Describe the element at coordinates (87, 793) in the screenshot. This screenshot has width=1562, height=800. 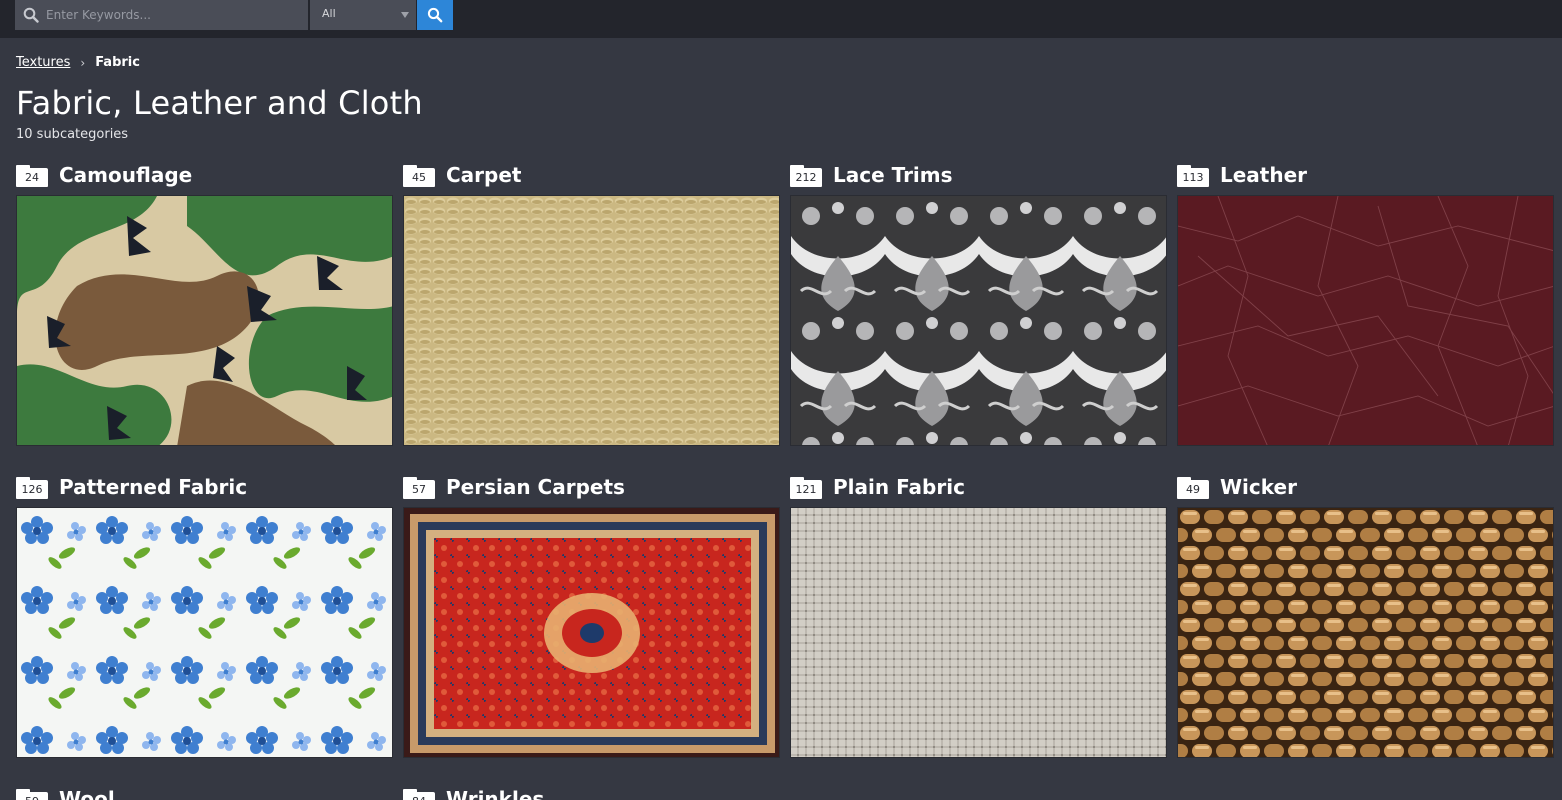
I see `category-title: Wool` at that location.